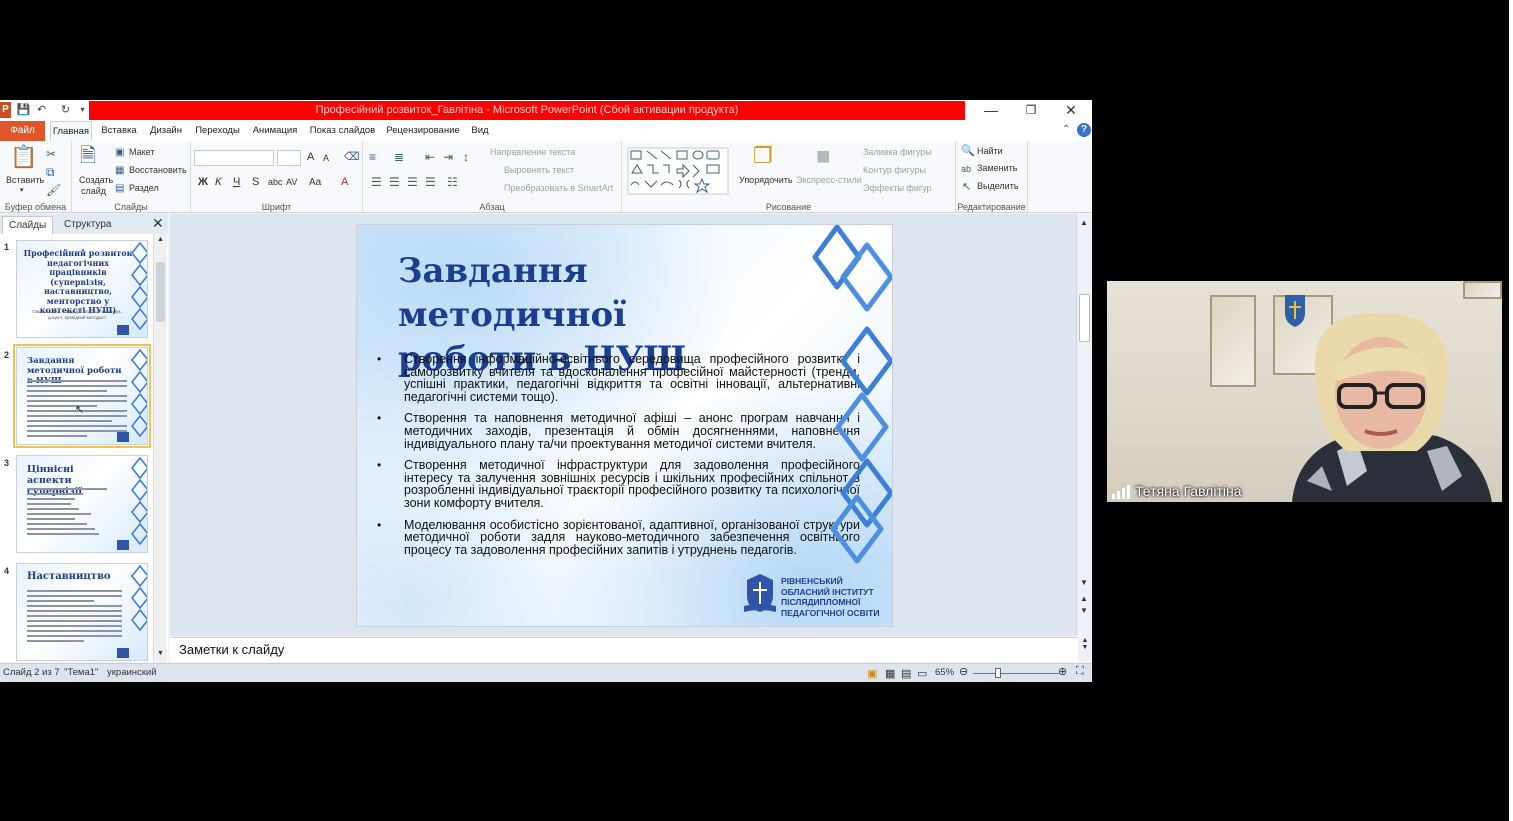 The width and height of the screenshot is (1513, 821). Describe the element at coordinates (376, 182) in the screenshot. I see `align-left-icon: ☰` at that location.